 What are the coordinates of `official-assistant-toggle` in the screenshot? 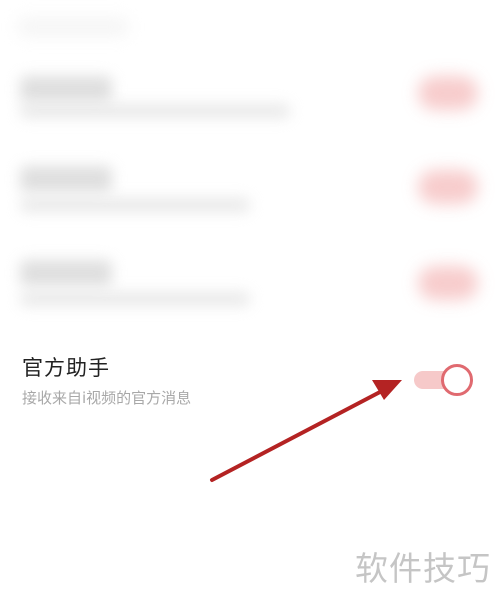 It's located at (444, 380).